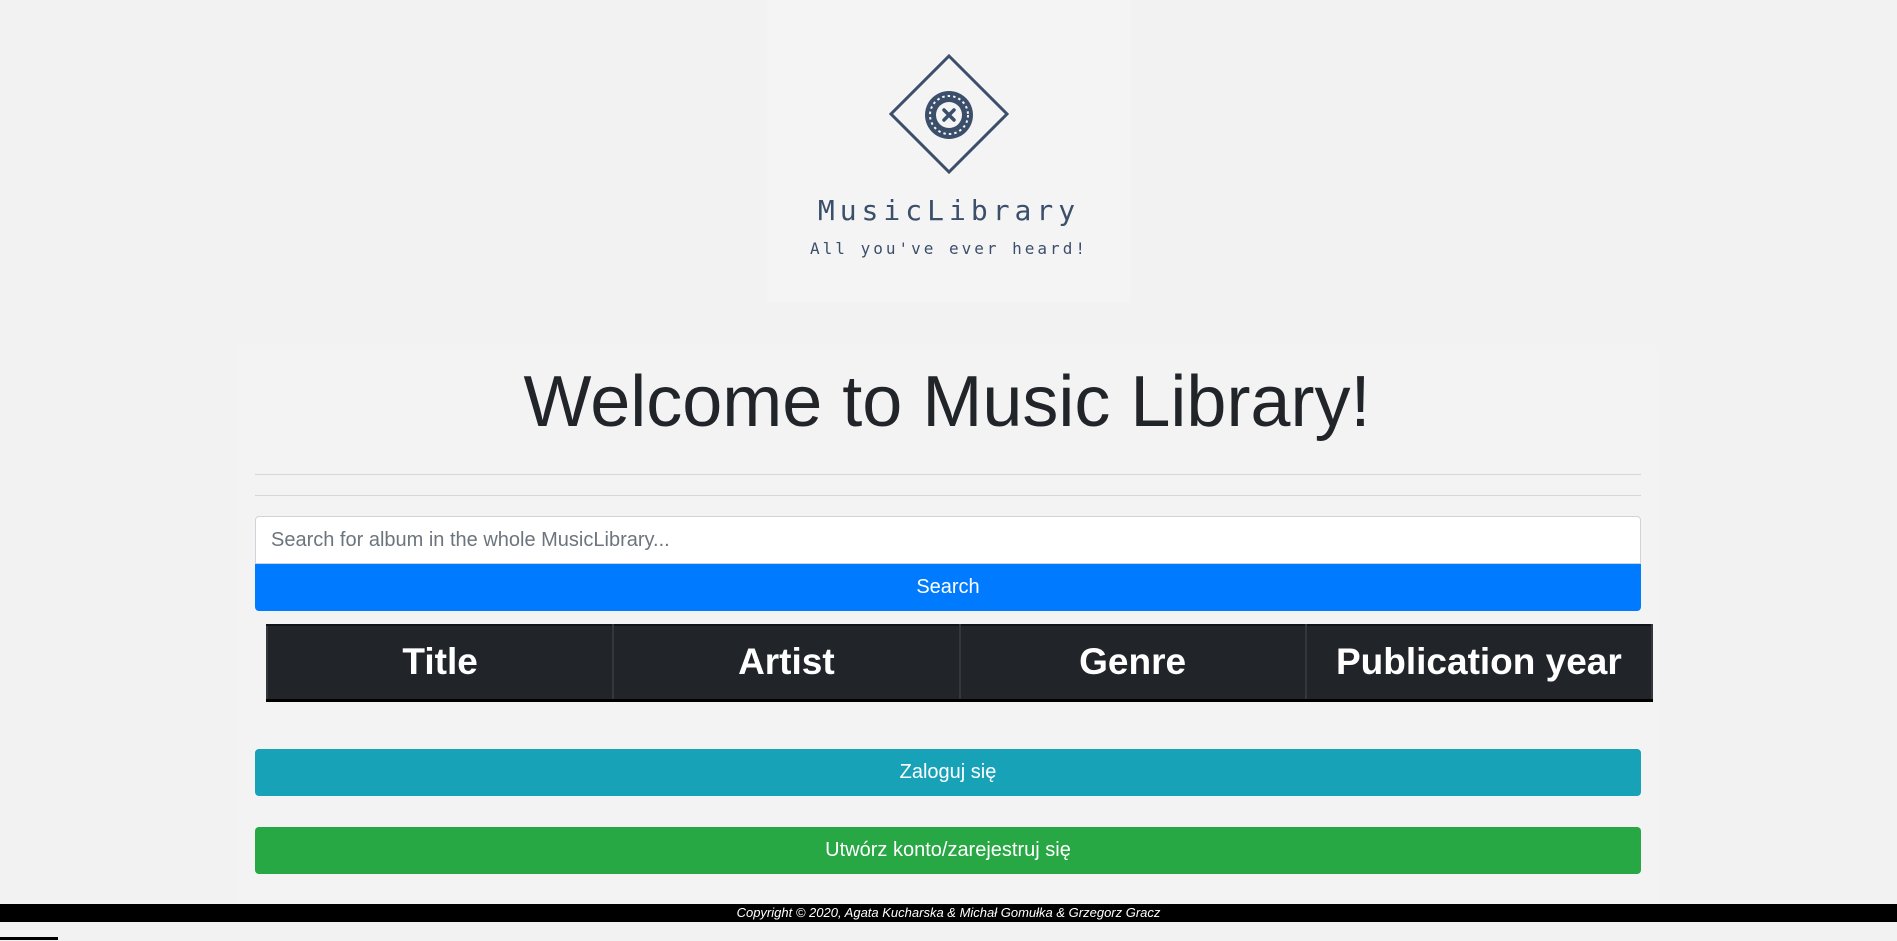 Image resolution: width=1897 pixels, height=941 pixels. I want to click on brand-tagline: All you've ever heard!, so click(949, 248).